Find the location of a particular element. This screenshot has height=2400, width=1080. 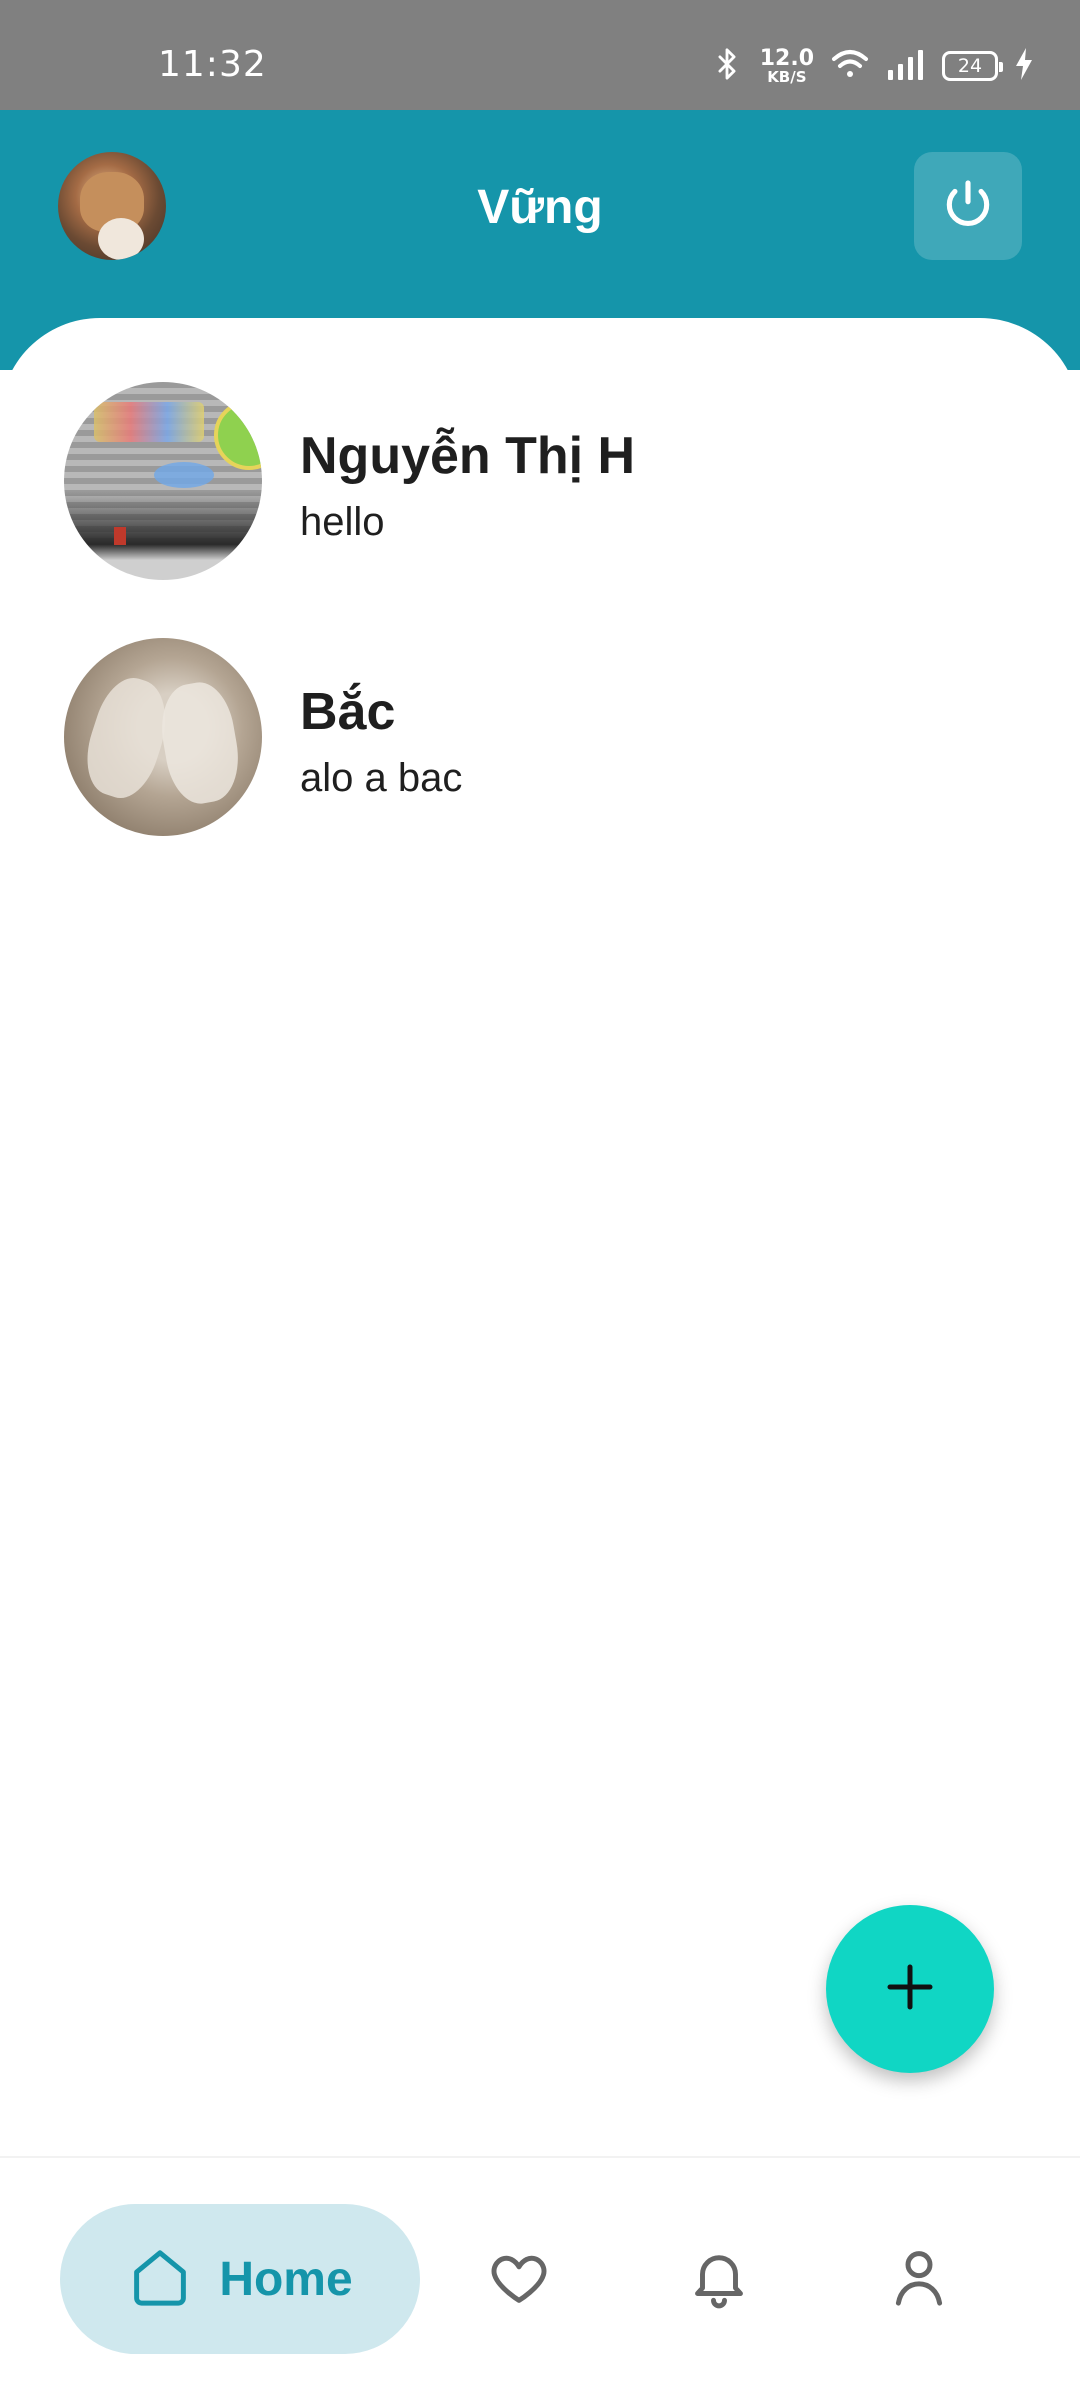

plus-icon is located at coordinates (910, 1989).